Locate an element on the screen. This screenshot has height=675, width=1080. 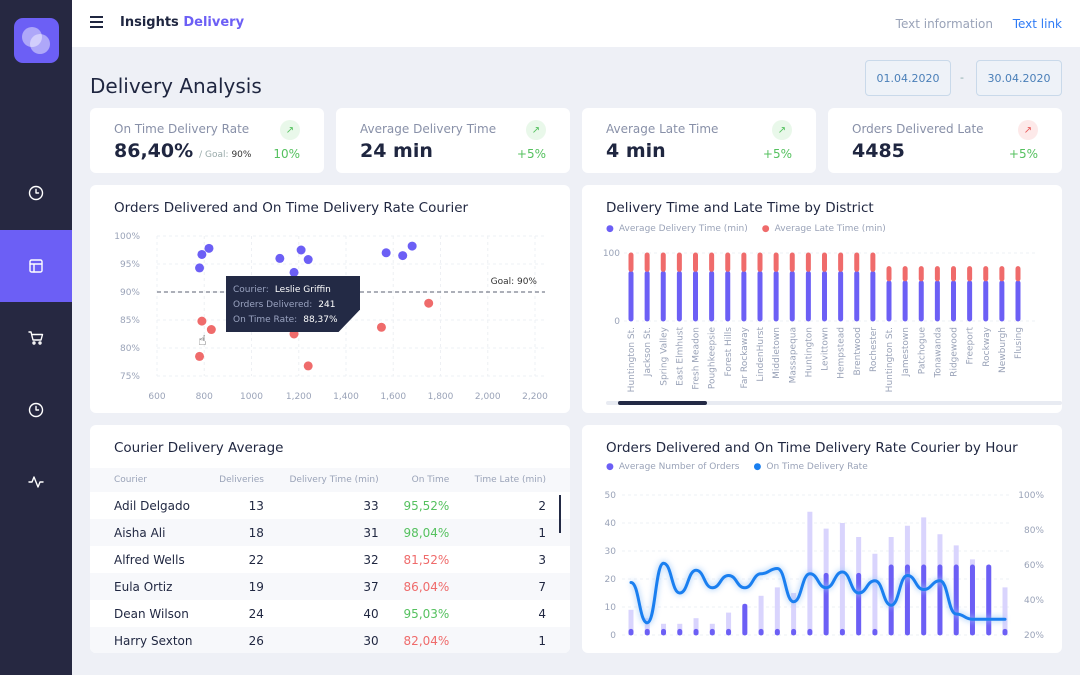
y-tick-label: 10 is located at coordinates (611, 608).